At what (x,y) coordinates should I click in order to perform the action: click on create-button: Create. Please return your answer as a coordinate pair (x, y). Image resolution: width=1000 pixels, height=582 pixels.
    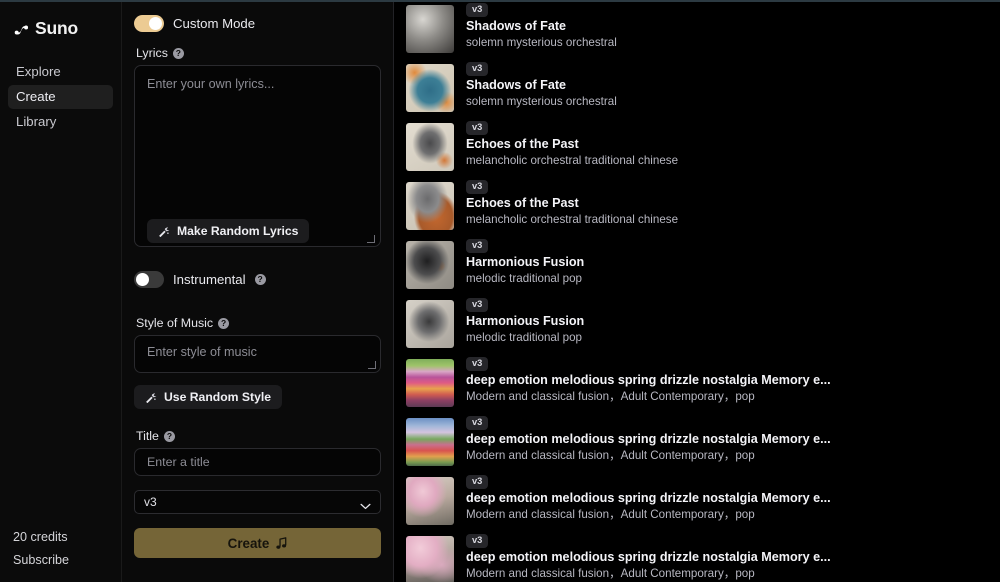
    Looking at the image, I should click on (257, 543).